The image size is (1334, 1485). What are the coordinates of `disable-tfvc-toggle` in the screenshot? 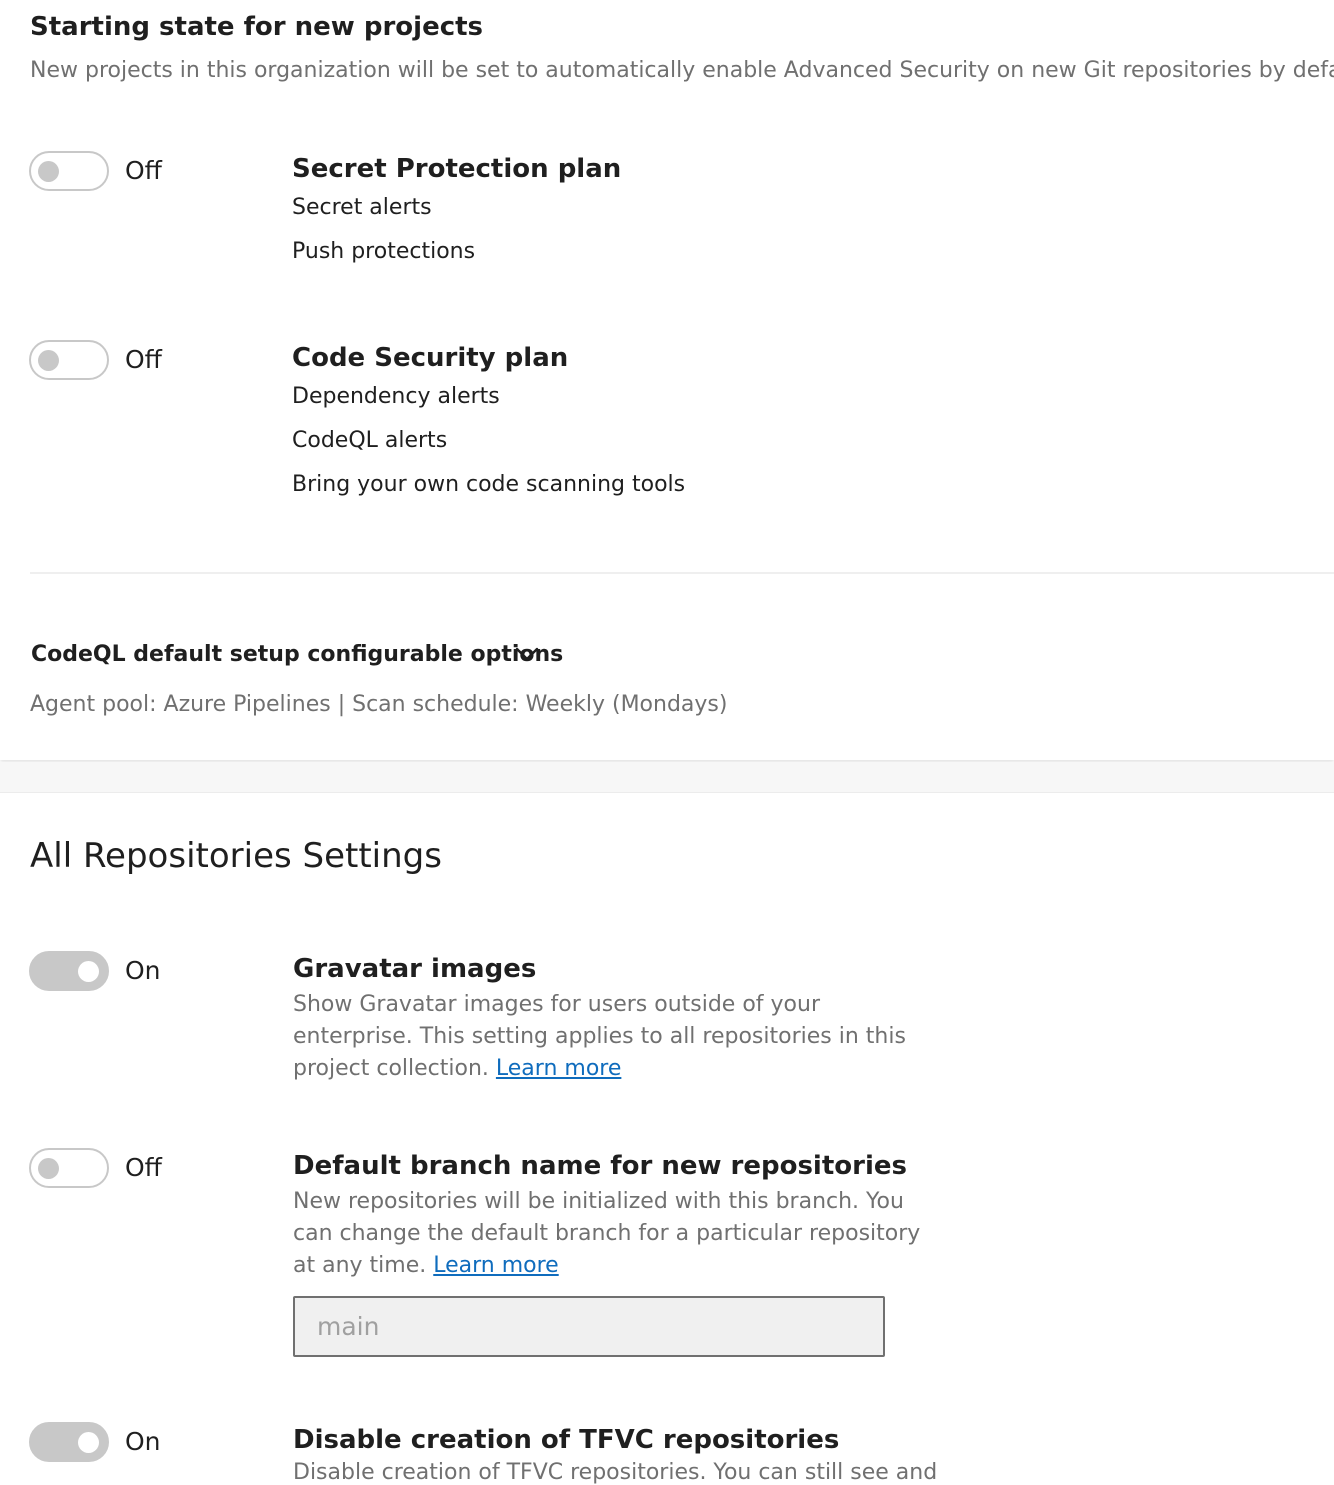 It's located at (69, 1442).